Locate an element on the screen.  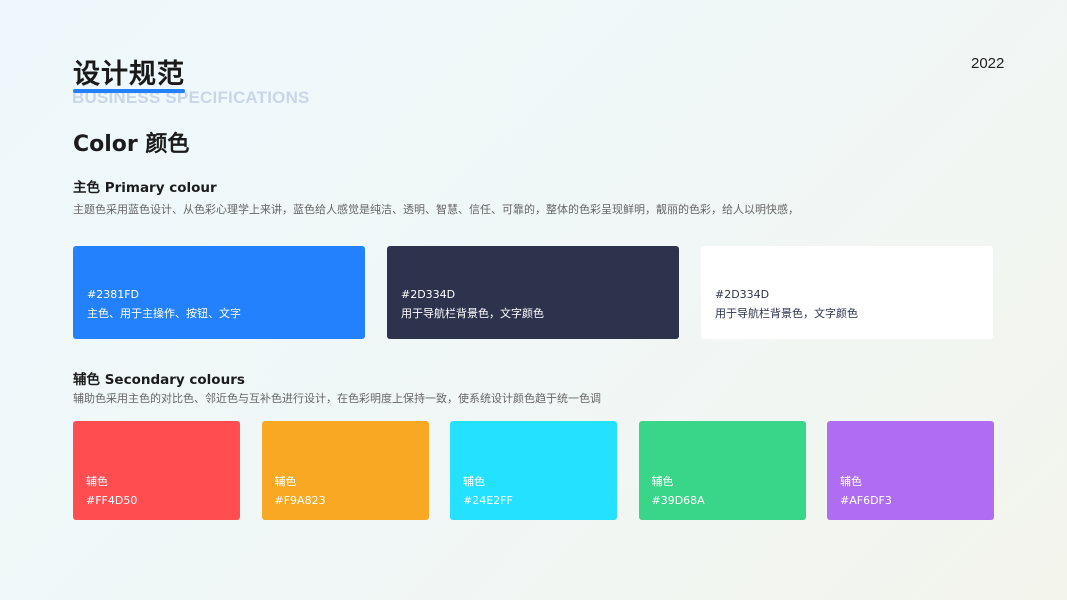
secondary-heading: 辅色 Secondary colours is located at coordinates (159, 380).